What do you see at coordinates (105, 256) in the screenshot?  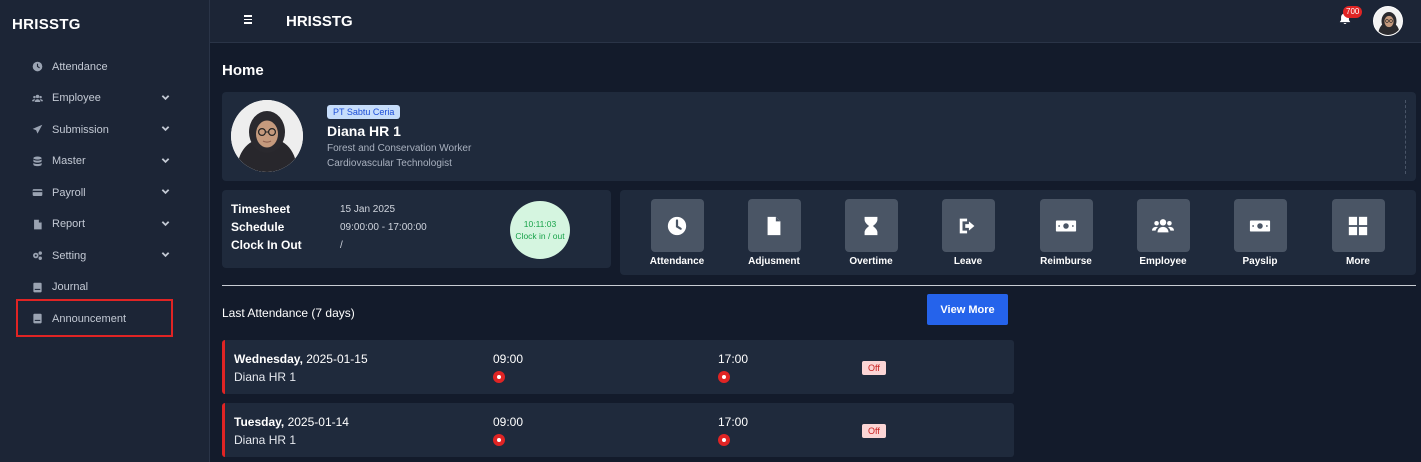 I see `sidebar-item-setting: Setting` at bounding box center [105, 256].